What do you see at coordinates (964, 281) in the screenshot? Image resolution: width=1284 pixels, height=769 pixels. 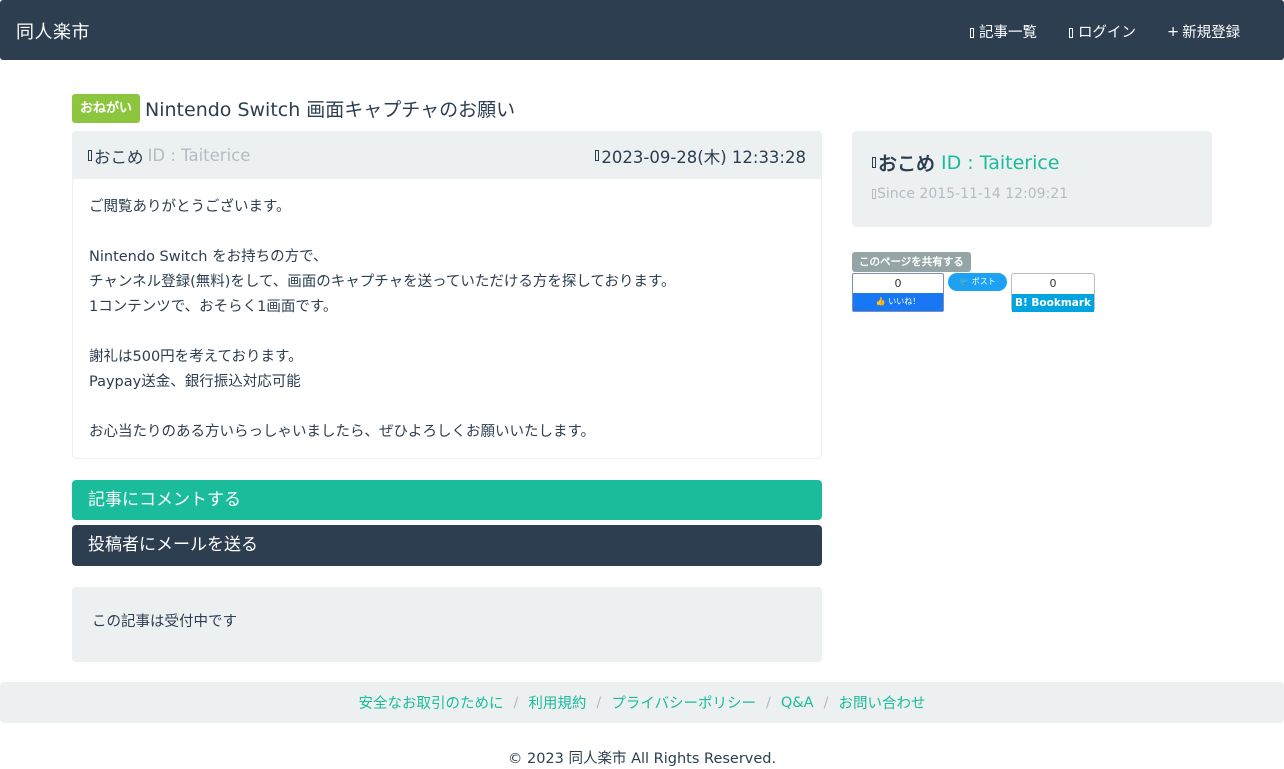 I see `bird-icon: 🐦` at bounding box center [964, 281].